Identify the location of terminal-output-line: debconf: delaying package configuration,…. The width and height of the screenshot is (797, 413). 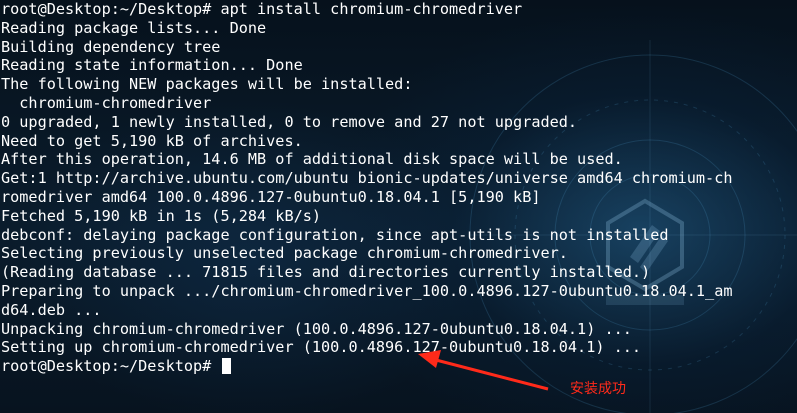
(335, 234).